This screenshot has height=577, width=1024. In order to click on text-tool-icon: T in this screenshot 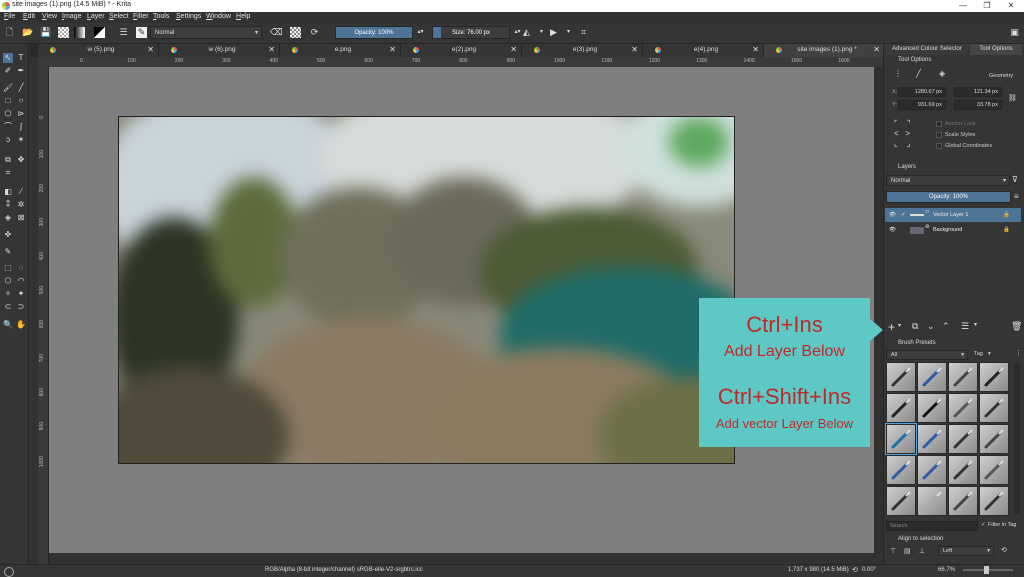, I will do `click(21, 58)`.